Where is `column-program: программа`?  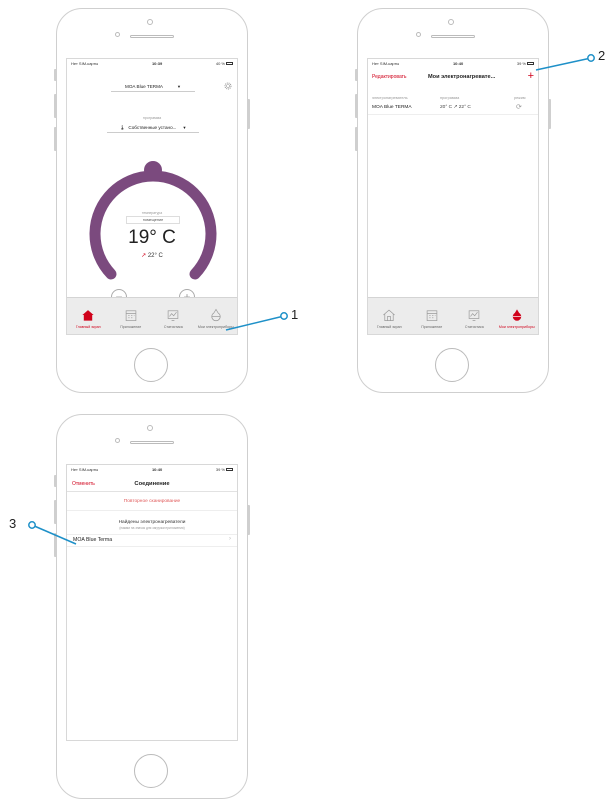
column-program: программа is located at coordinates (450, 98).